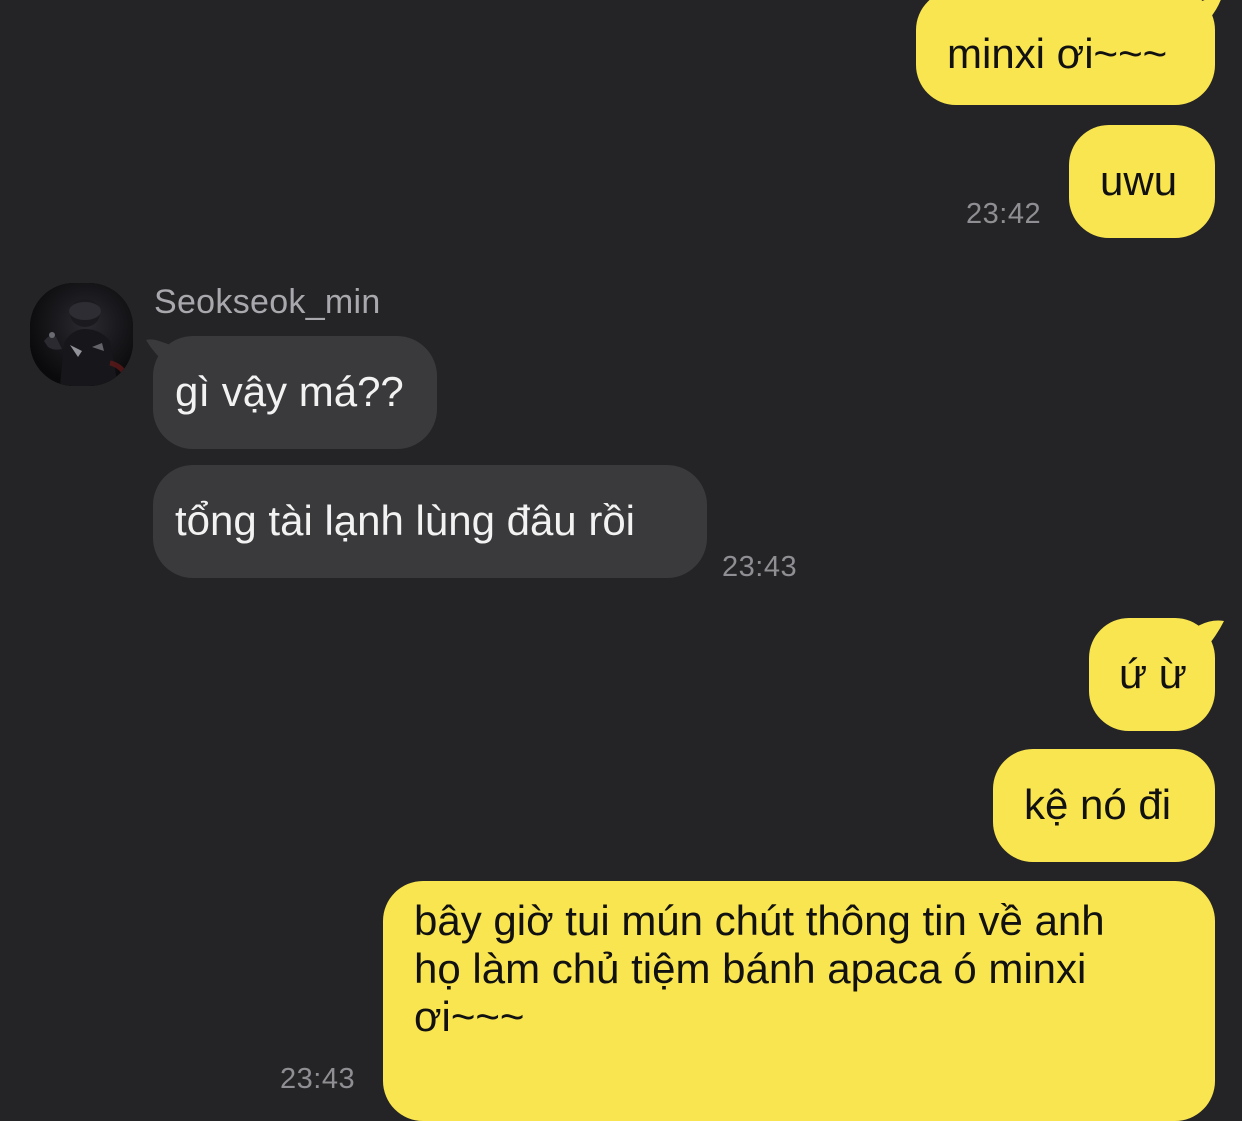 The height and width of the screenshot is (1121, 1242). I want to click on message-bubble: gì vậy má??, so click(295, 392).